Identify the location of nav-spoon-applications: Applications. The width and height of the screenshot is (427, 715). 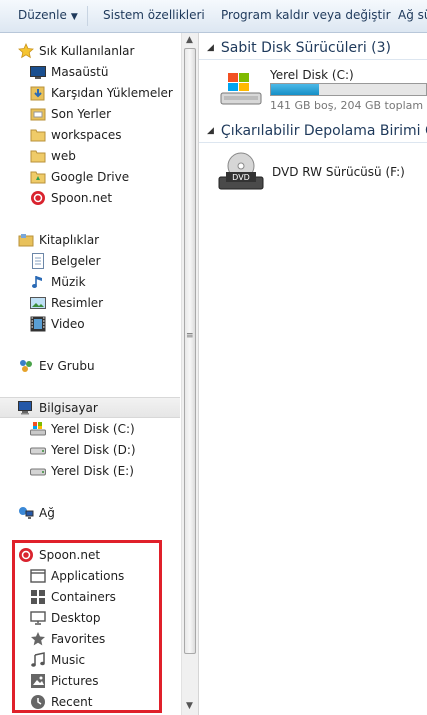
(90, 575).